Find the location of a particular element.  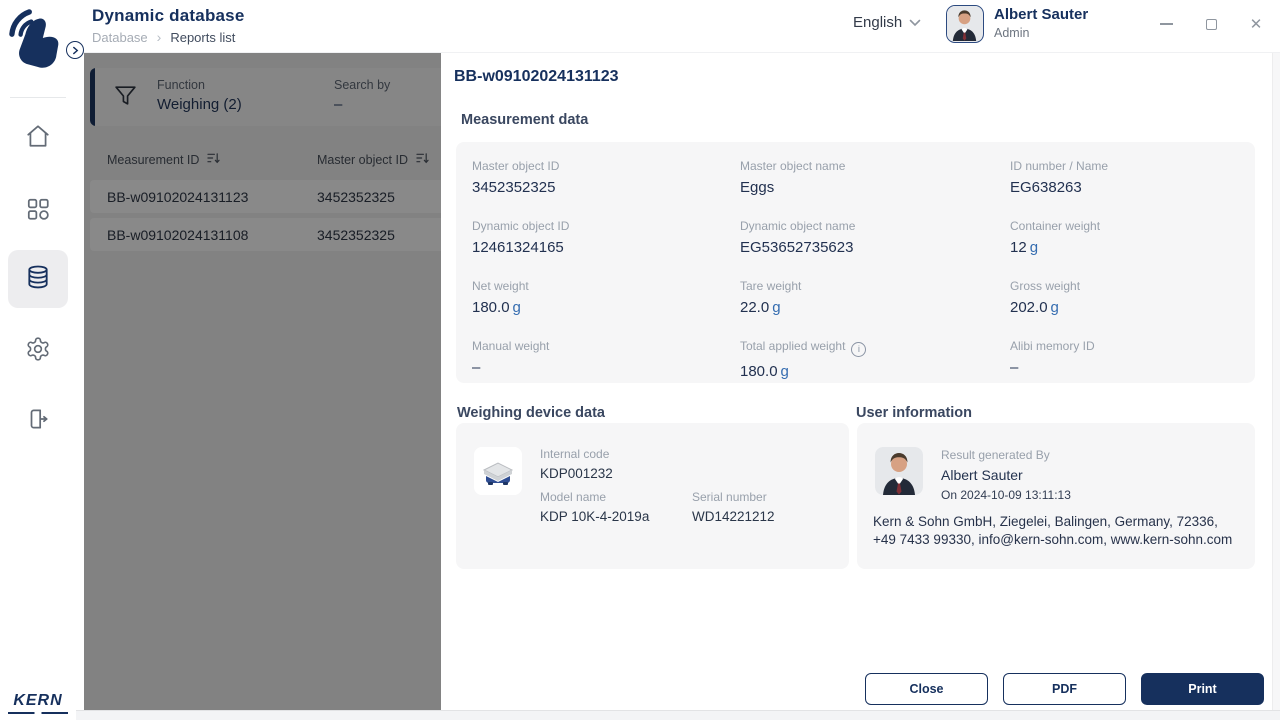

close-icon: ✕ is located at coordinates (1256, 24).